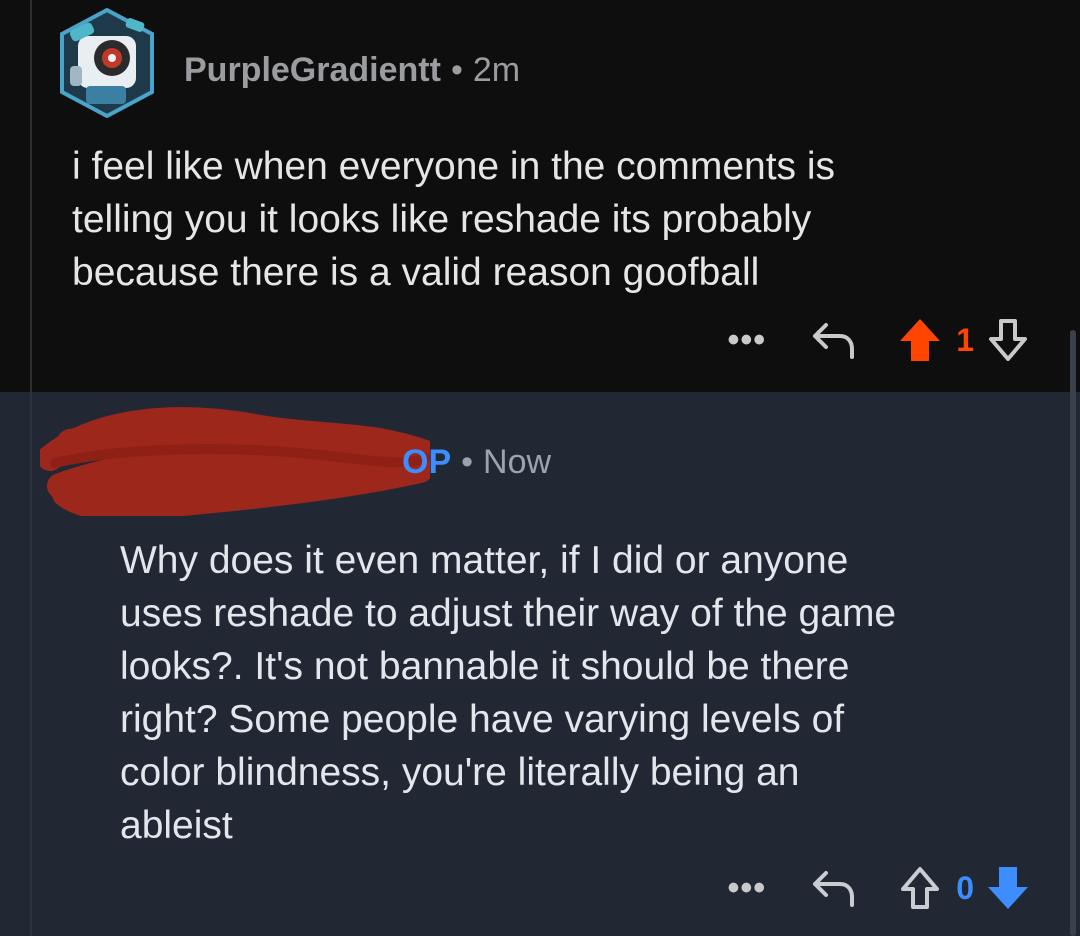 The width and height of the screenshot is (1080, 936). I want to click on scrollbar, so click(1073, 633).